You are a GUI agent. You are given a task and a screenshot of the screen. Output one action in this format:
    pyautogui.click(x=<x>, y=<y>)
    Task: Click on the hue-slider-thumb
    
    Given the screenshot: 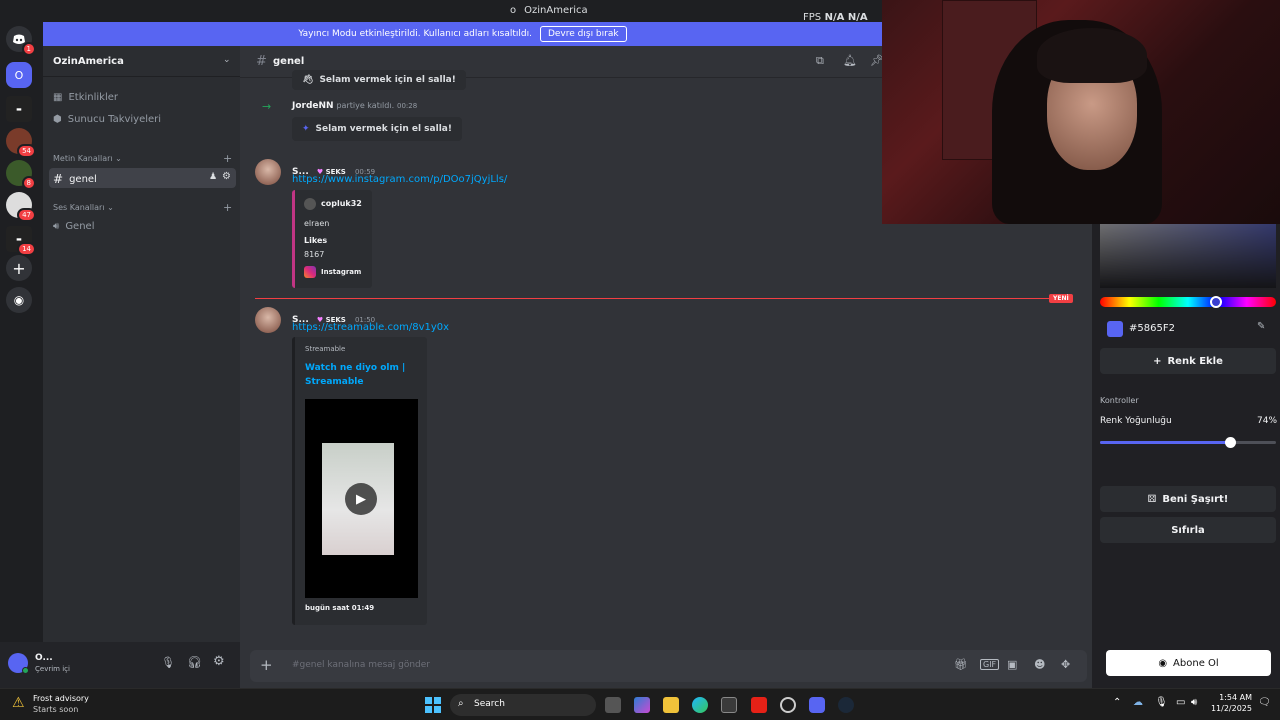 What is the action you would take?
    pyautogui.click(x=1216, y=302)
    